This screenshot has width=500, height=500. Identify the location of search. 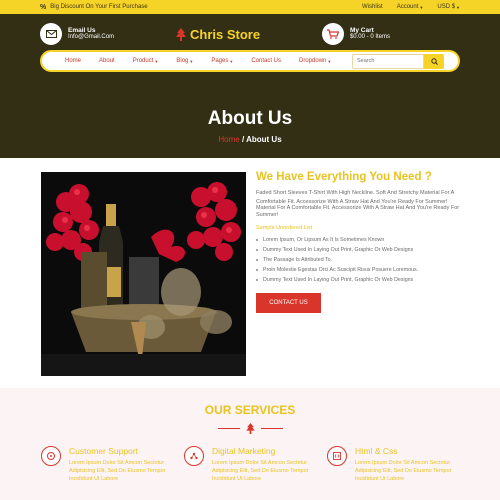
(398, 61).